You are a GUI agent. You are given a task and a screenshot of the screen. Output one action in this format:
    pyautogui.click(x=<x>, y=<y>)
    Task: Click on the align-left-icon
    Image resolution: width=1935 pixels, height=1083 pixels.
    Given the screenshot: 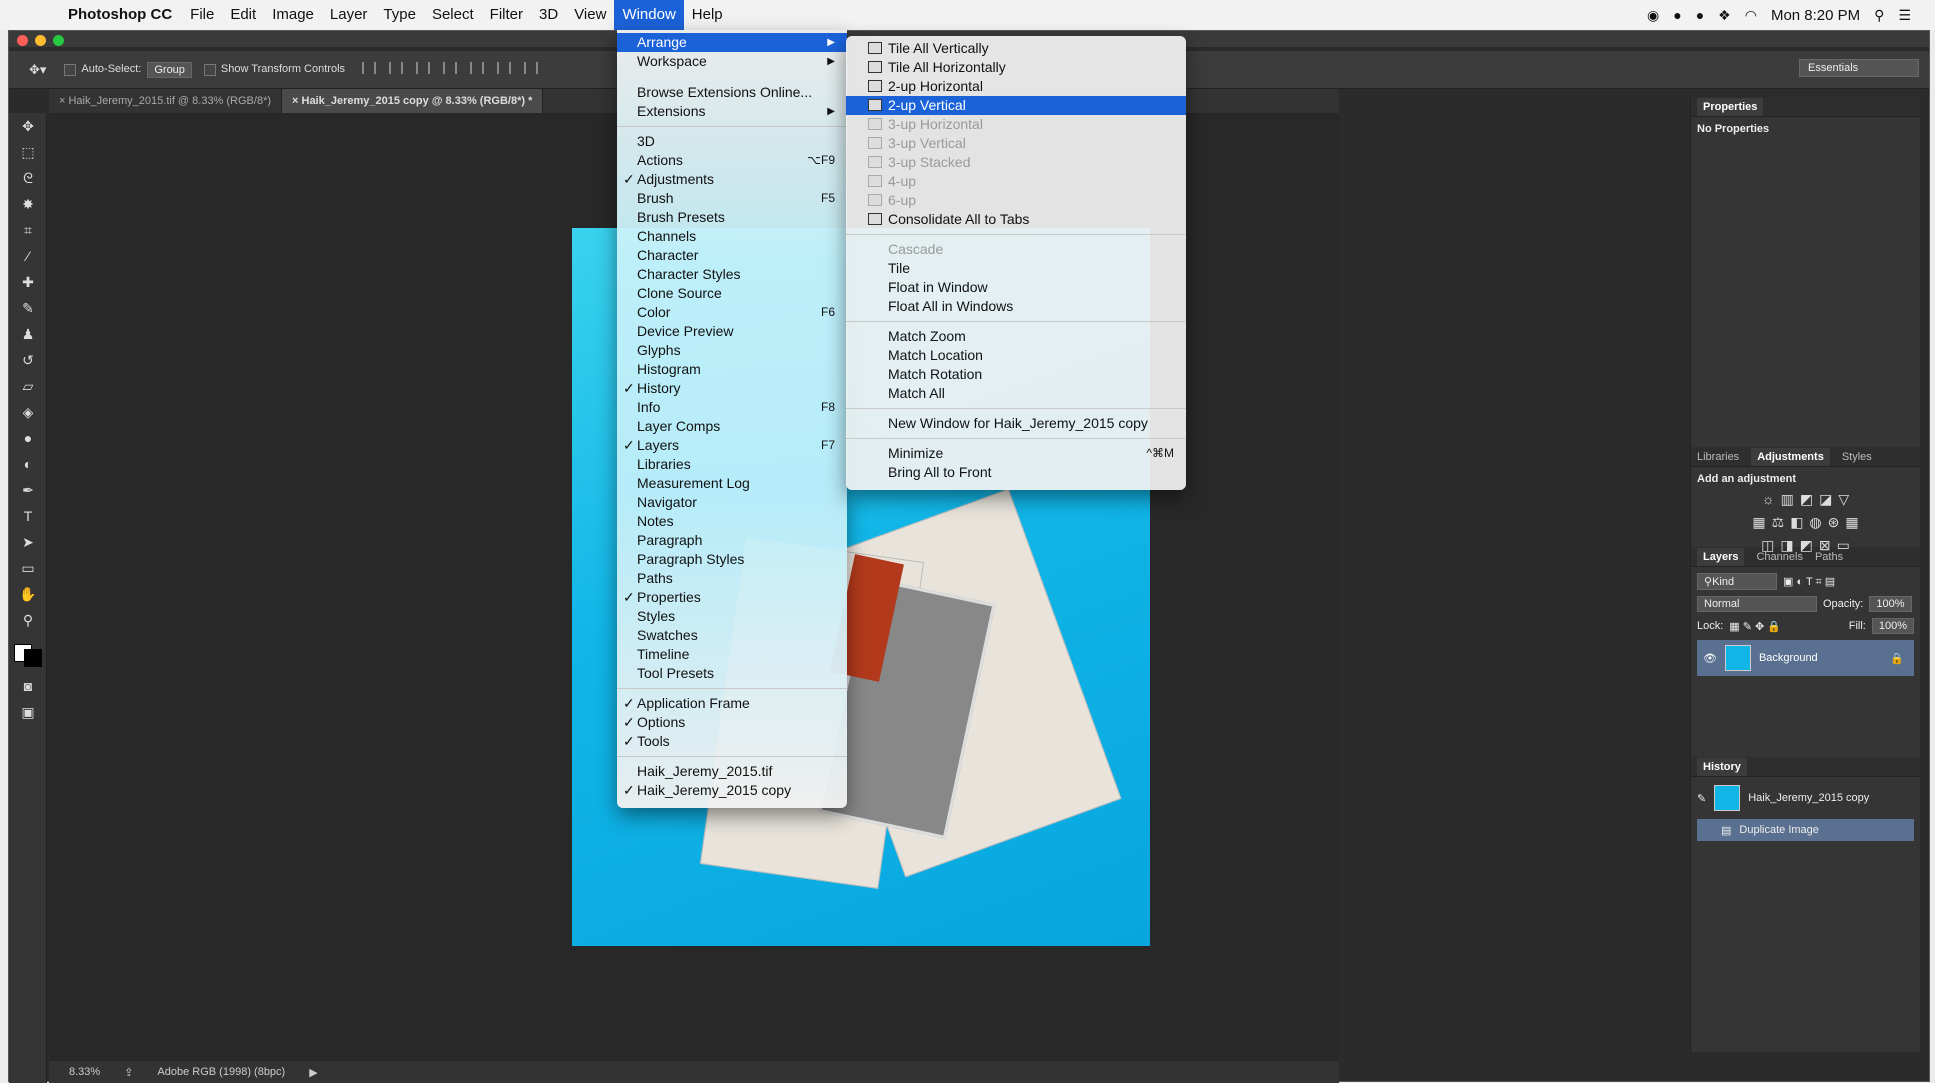 What is the action you would take?
    pyautogui.click(x=450, y=68)
    